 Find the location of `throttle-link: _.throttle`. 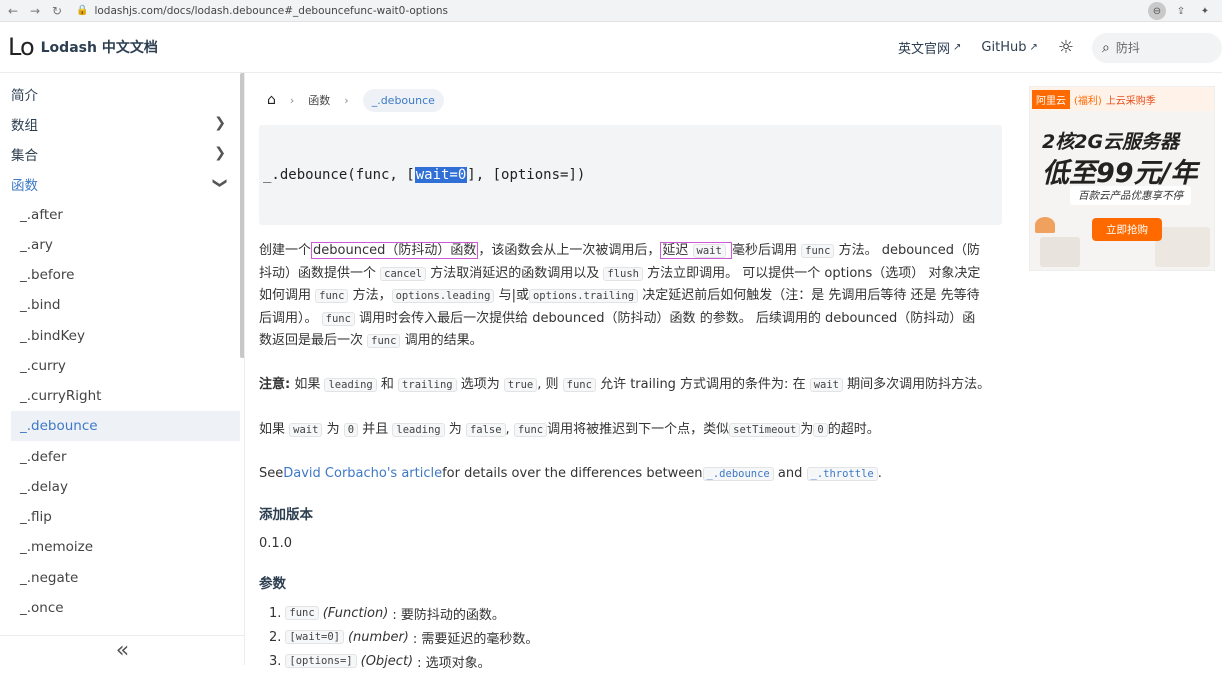

throttle-link: _.throttle is located at coordinates (842, 474).